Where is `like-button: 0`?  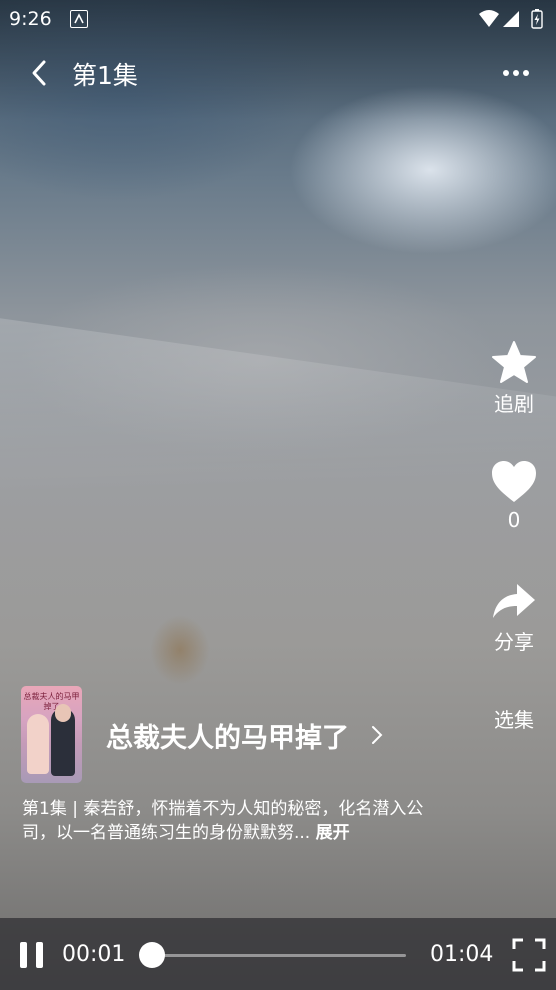
like-button: 0 is located at coordinates (514, 496).